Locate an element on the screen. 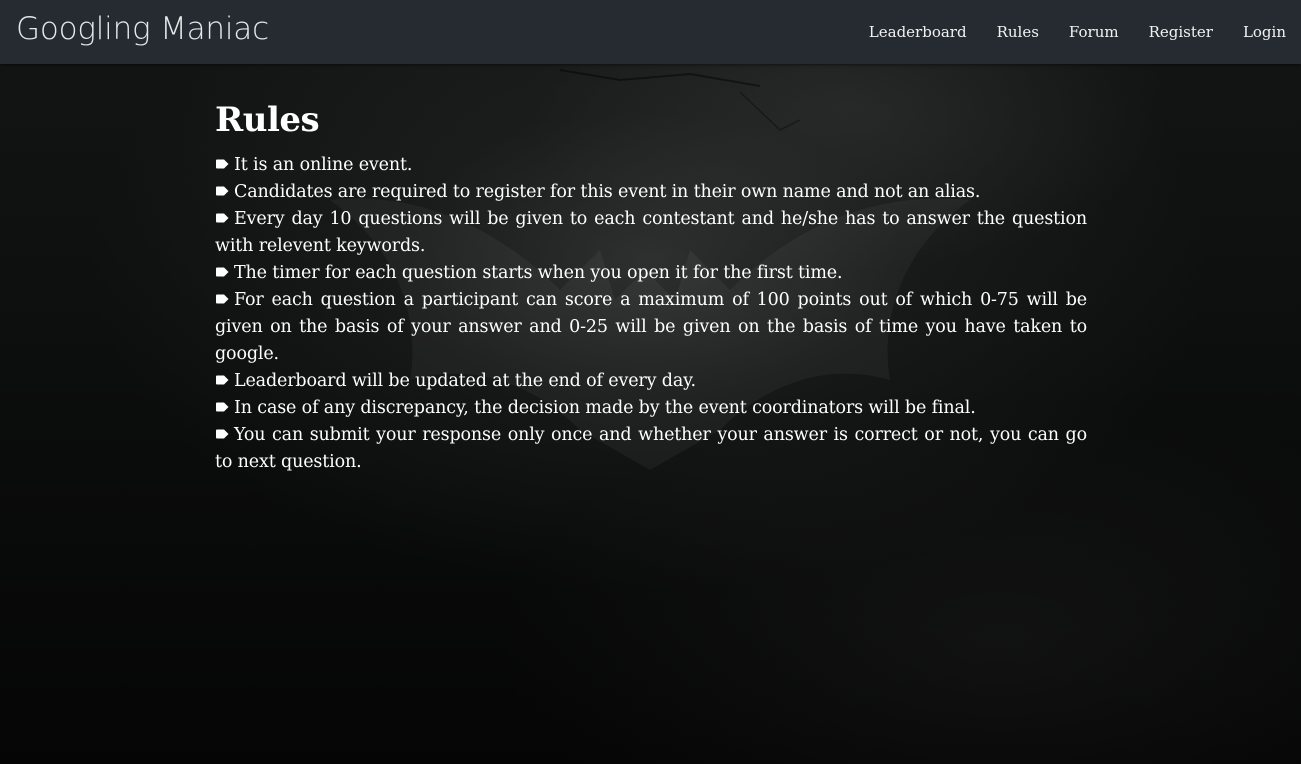  nav-link-leaderboard: Leaderboard is located at coordinates (918, 32).